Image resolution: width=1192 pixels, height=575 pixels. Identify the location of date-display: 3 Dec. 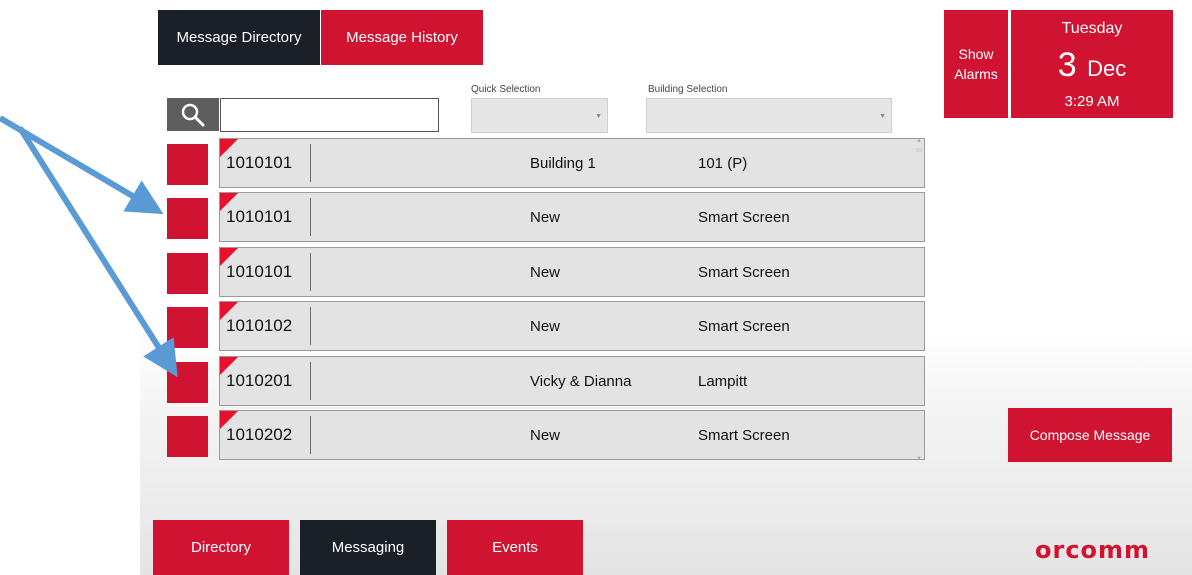
(1092, 65).